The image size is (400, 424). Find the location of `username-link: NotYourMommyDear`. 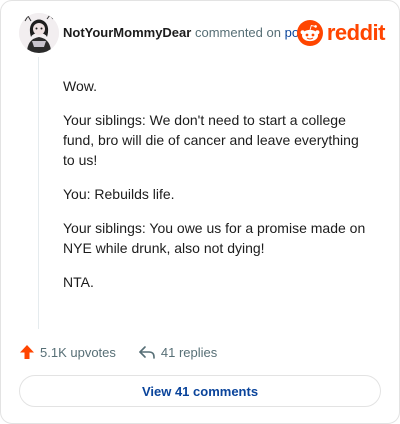

username-link: NotYourMommyDear is located at coordinates (127, 32).